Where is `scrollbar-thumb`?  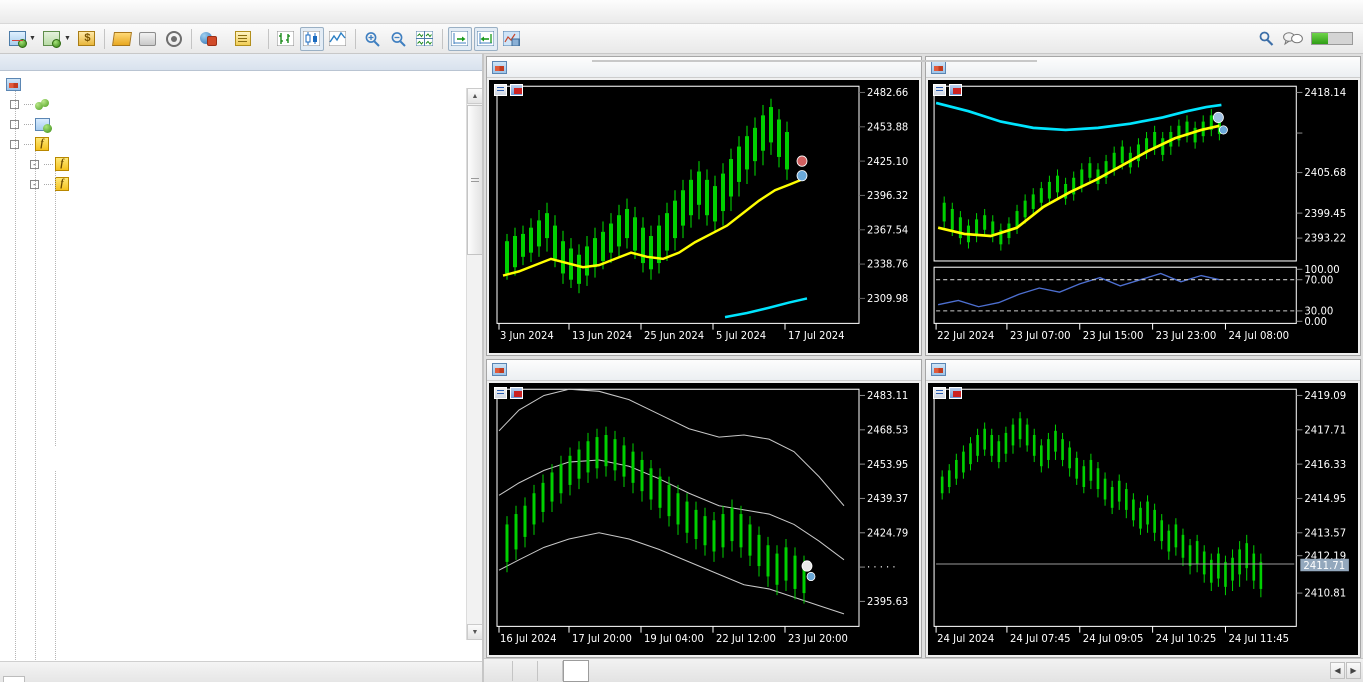 scrollbar-thumb is located at coordinates (474, 180).